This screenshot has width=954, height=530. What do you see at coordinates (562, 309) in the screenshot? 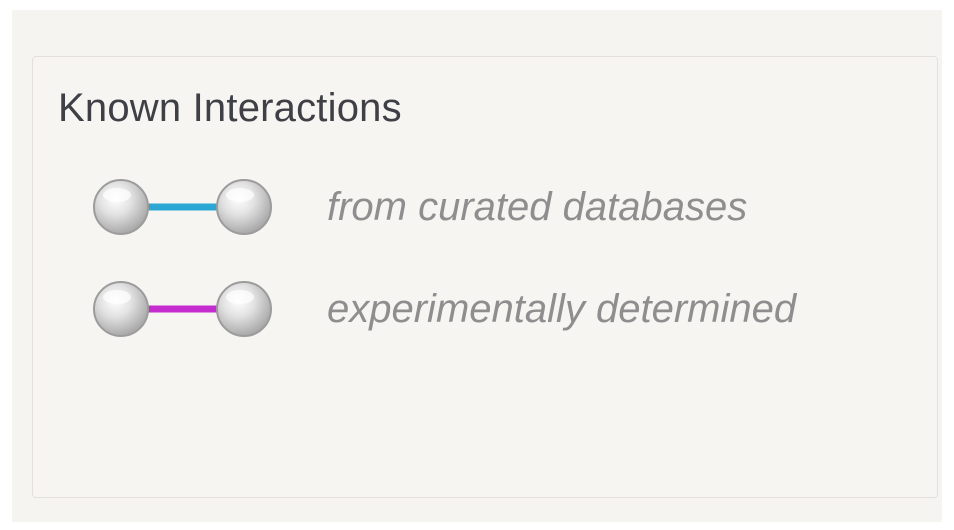
I see `legend-item-label: experimentally determined` at bounding box center [562, 309].